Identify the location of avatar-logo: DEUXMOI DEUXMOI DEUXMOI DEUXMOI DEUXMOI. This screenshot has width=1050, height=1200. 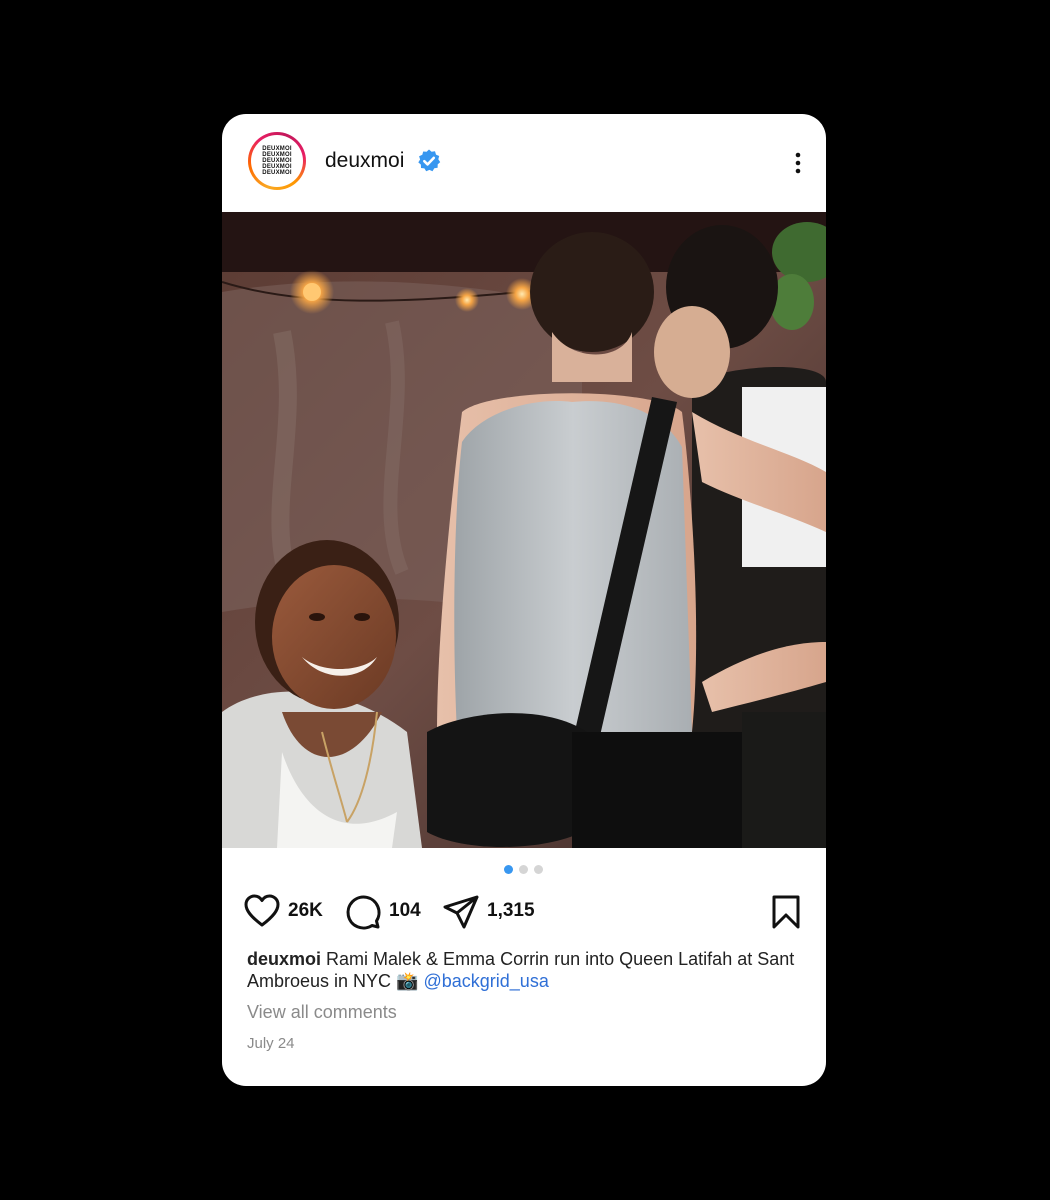
(277, 161).